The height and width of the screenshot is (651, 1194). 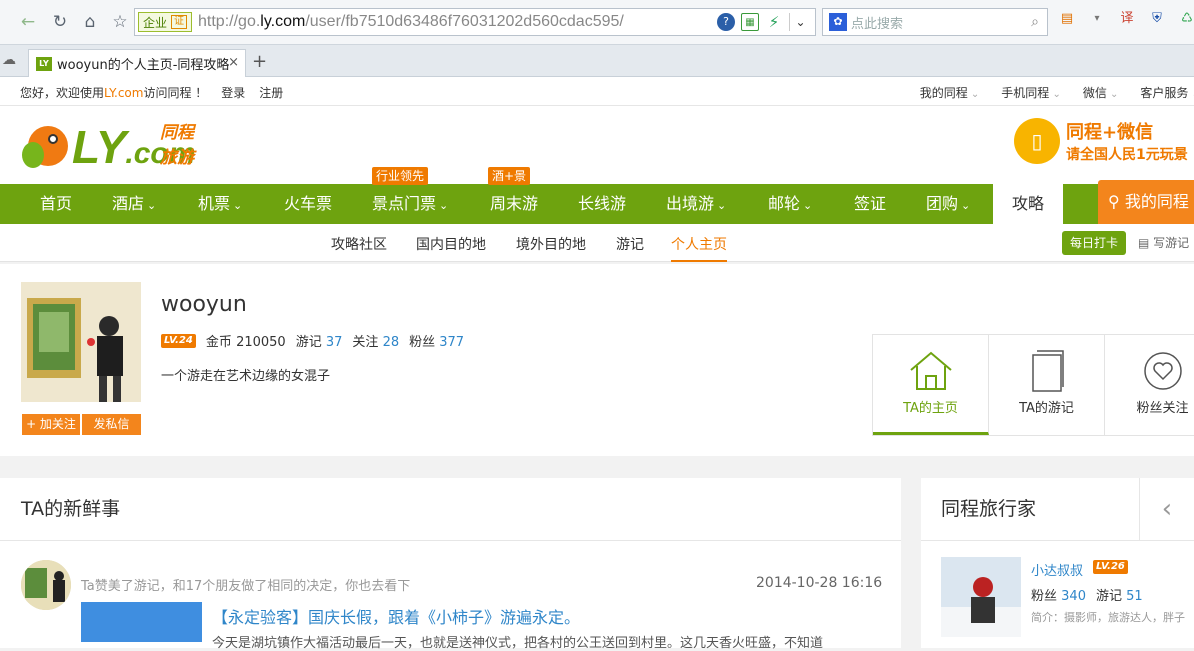 What do you see at coordinates (396, 616) in the screenshot?
I see `feed-title-link: 【永定验客】国庆长假，跟着《小柿子》游遍永定。` at bounding box center [396, 616].